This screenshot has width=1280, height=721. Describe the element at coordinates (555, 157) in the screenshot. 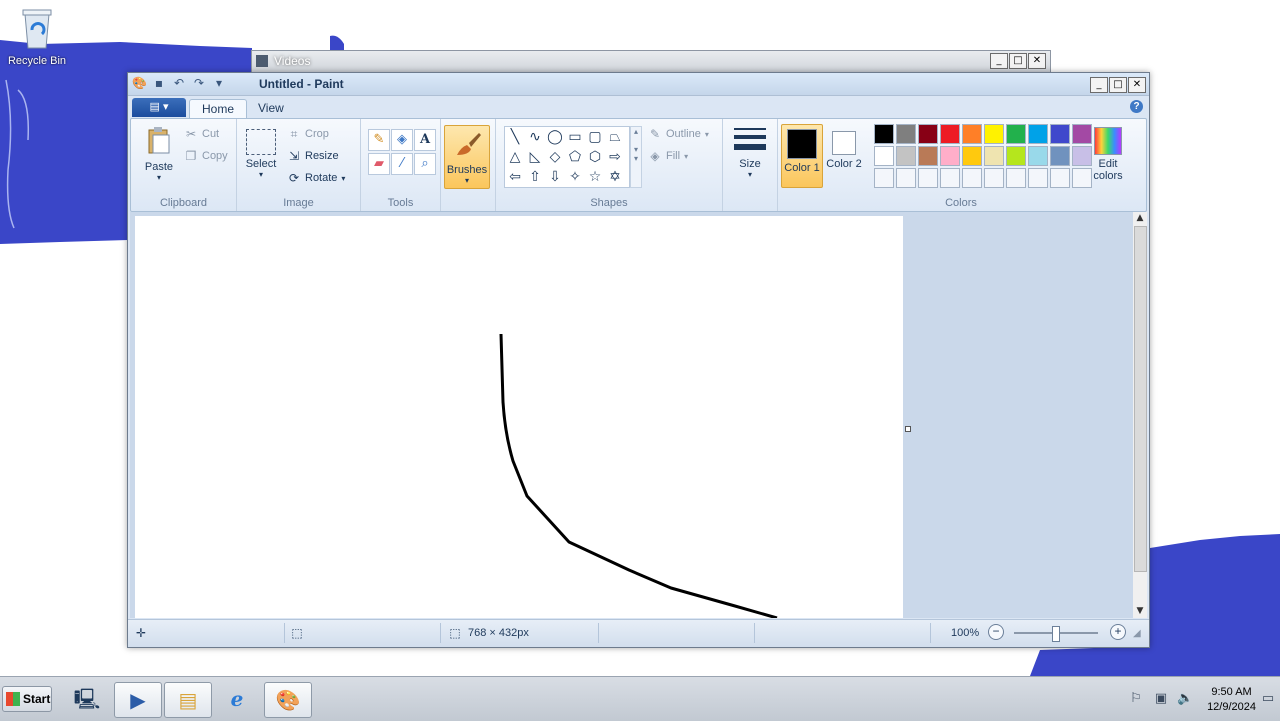

I see `diamond-shape-icon: ◇` at that location.